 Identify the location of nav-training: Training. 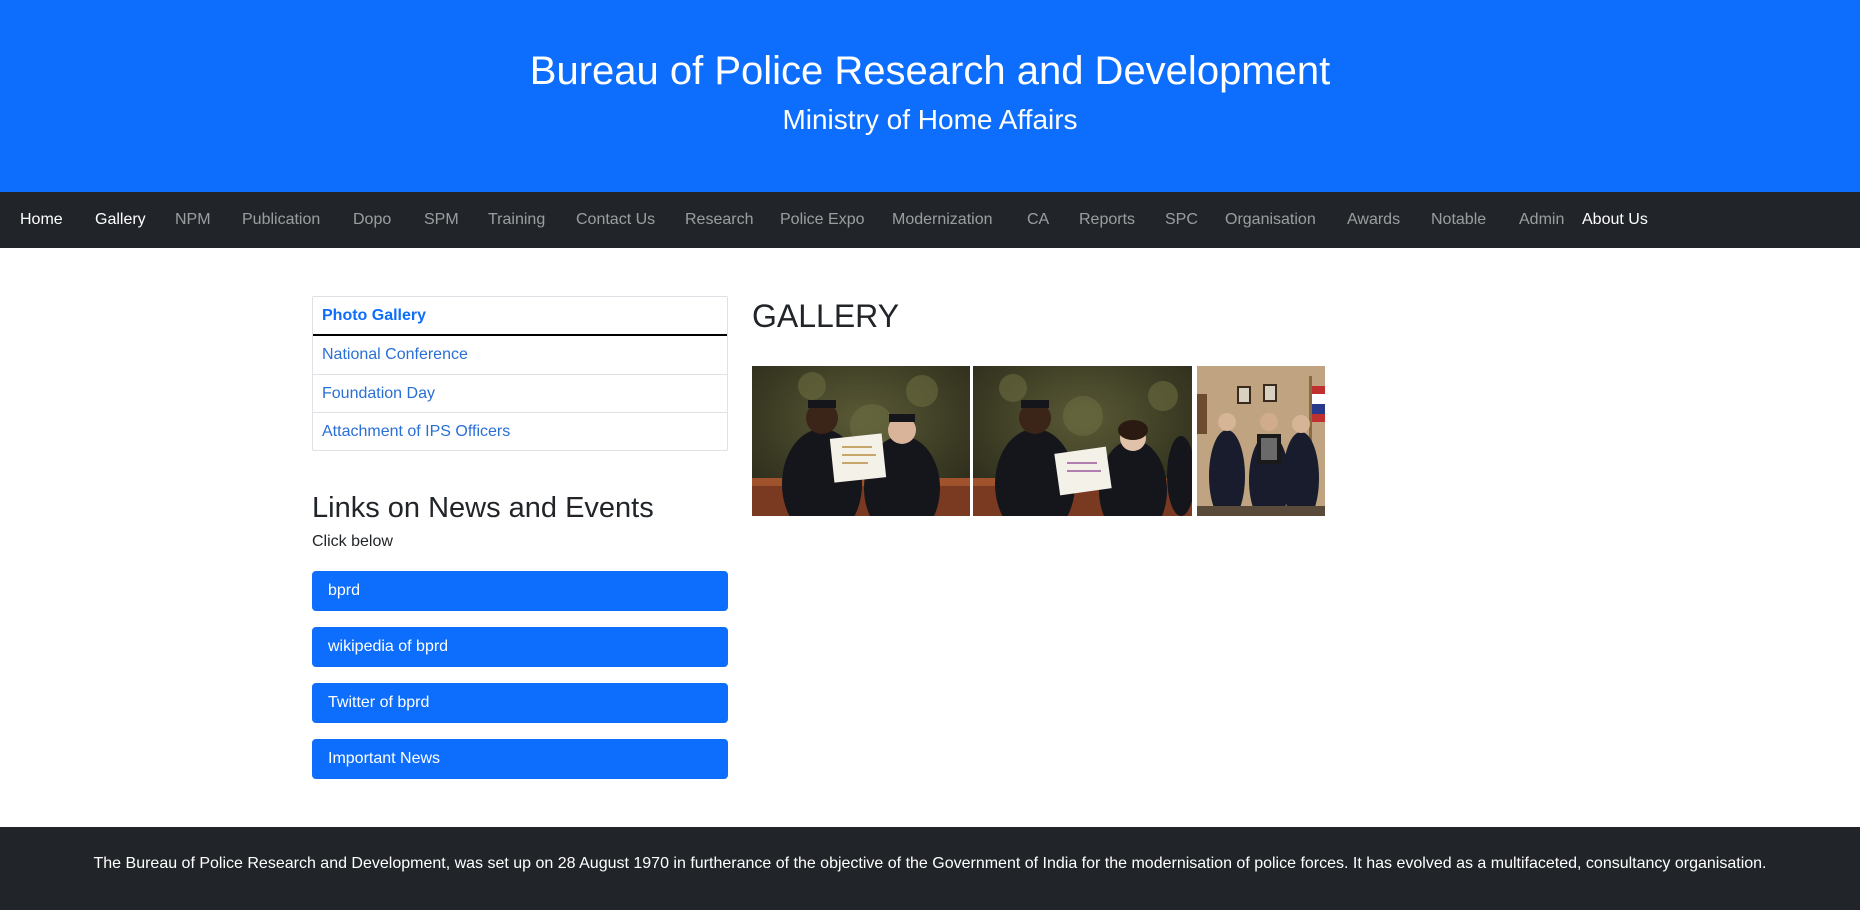
(516, 220).